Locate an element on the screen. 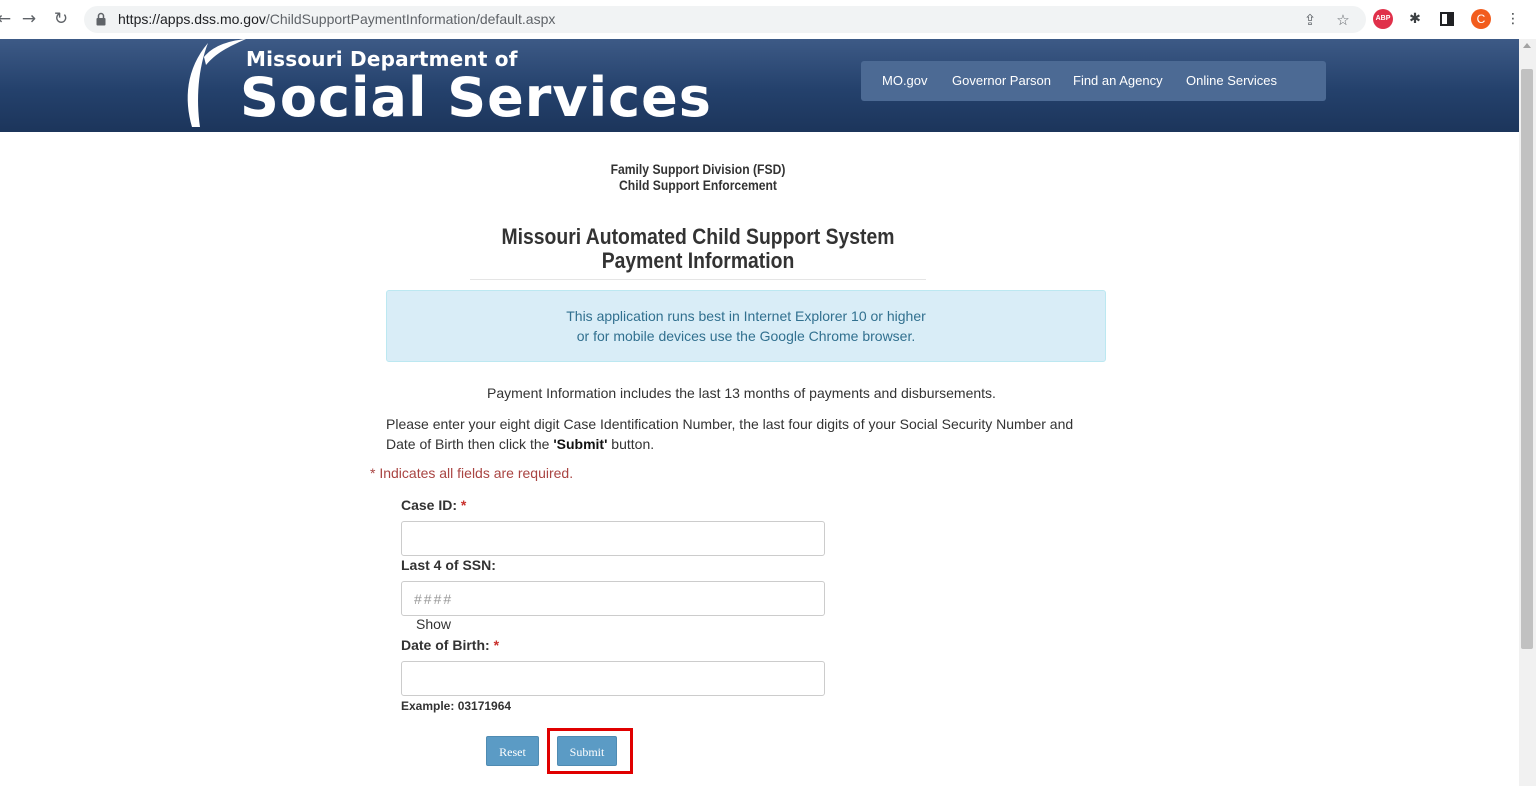  profile-avatar: C is located at coordinates (1481, 19).